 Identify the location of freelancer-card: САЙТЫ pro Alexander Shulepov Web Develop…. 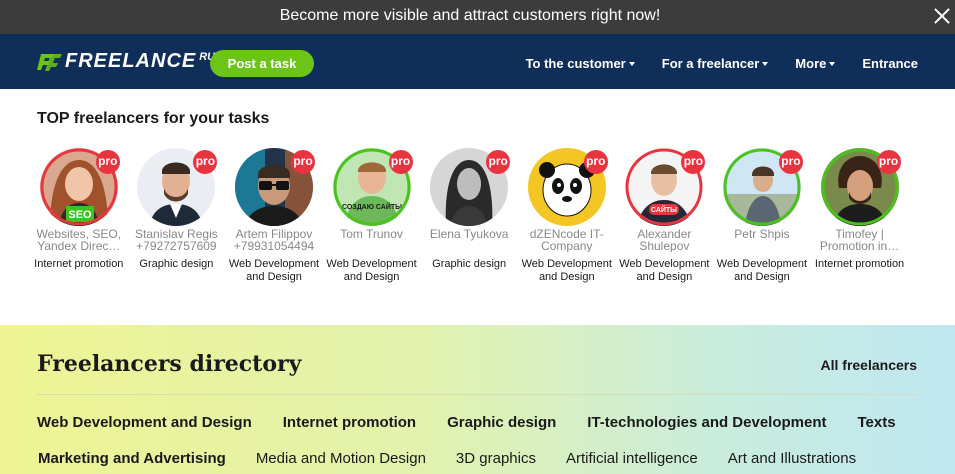
(665, 215).